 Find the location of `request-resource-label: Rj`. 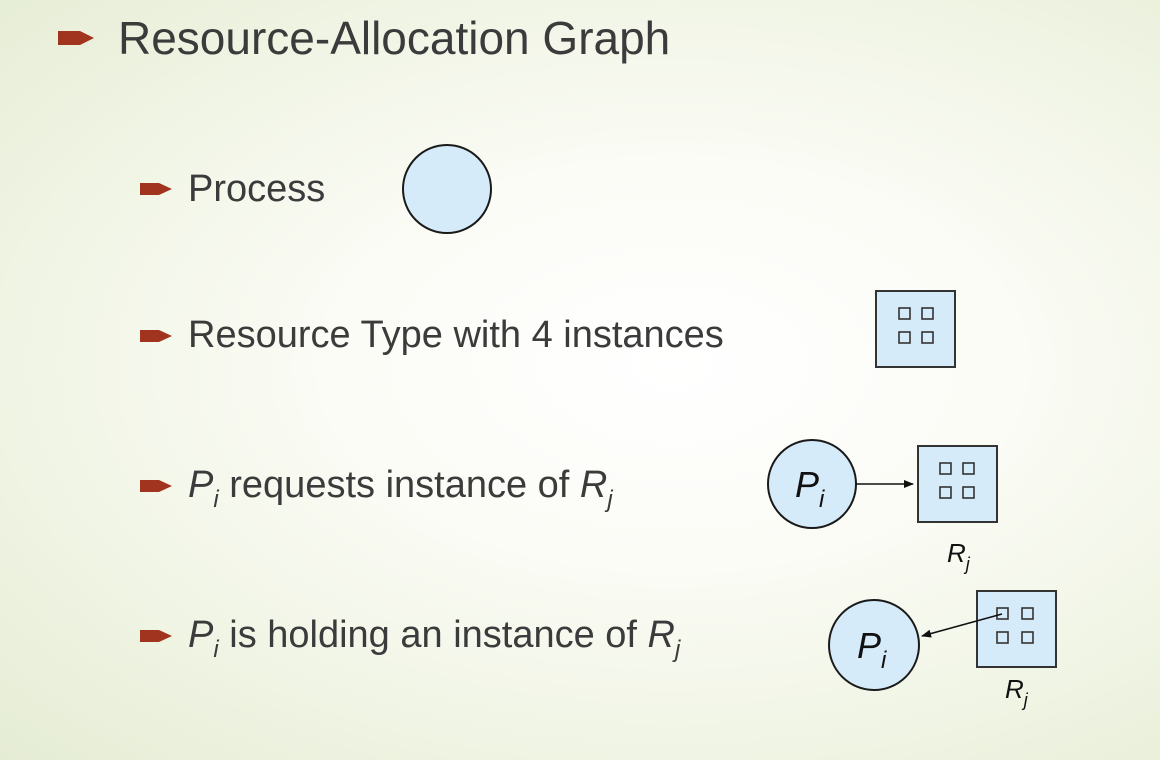

request-resource-label: Rj is located at coordinates (959, 556).